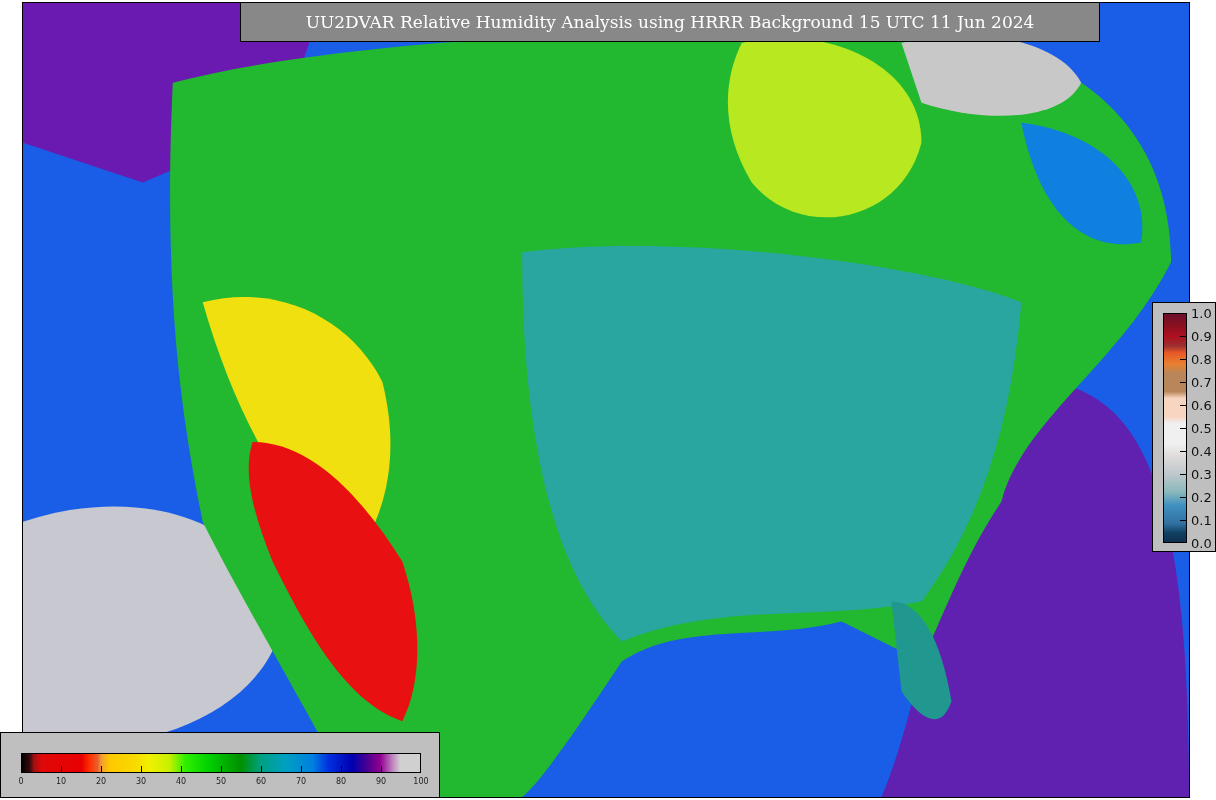 The width and height of the screenshot is (1216, 800). Describe the element at coordinates (1201, 336) in the screenshot. I see `tick-label: 0.9` at that location.